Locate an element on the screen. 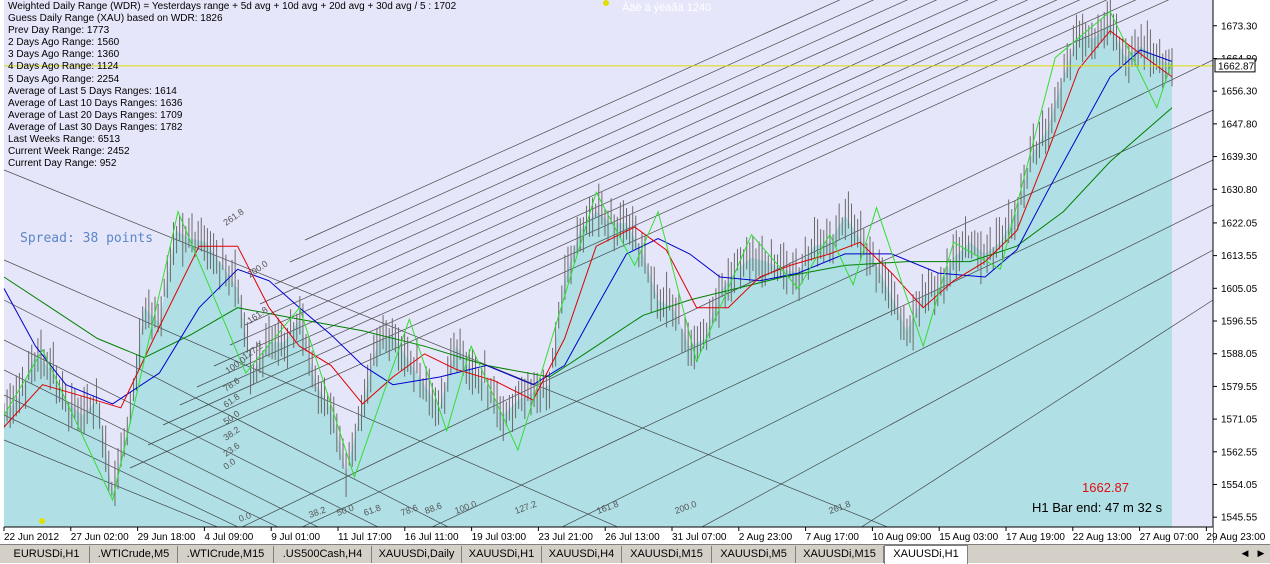 The image size is (1270, 564). info-line: Current Week Range: 2452 is located at coordinates (69, 152).